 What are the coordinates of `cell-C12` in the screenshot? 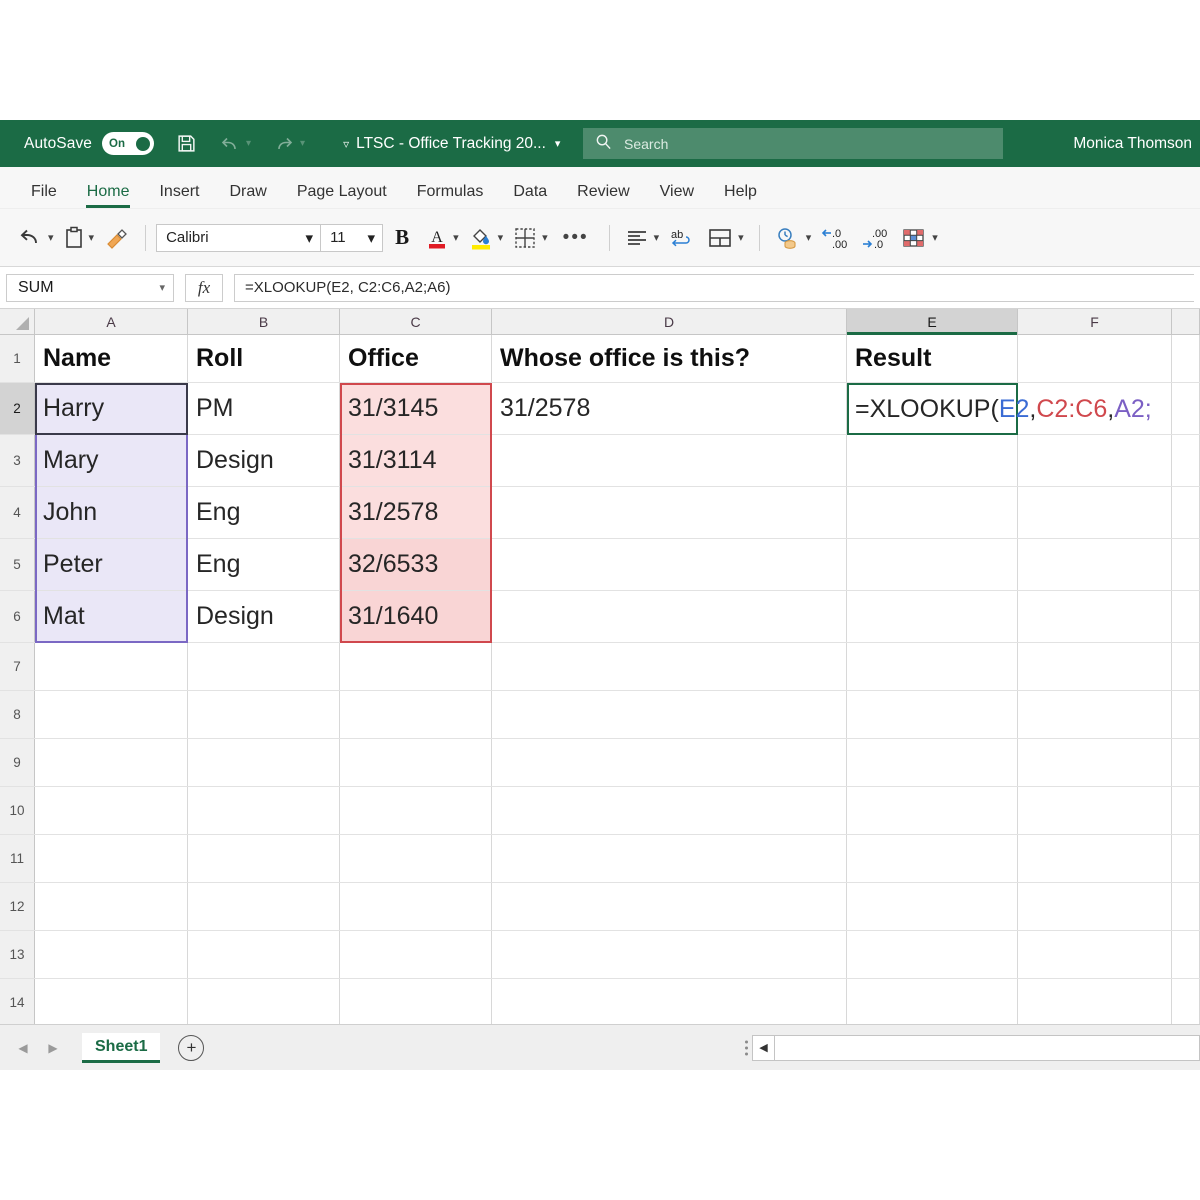 It's located at (416, 906).